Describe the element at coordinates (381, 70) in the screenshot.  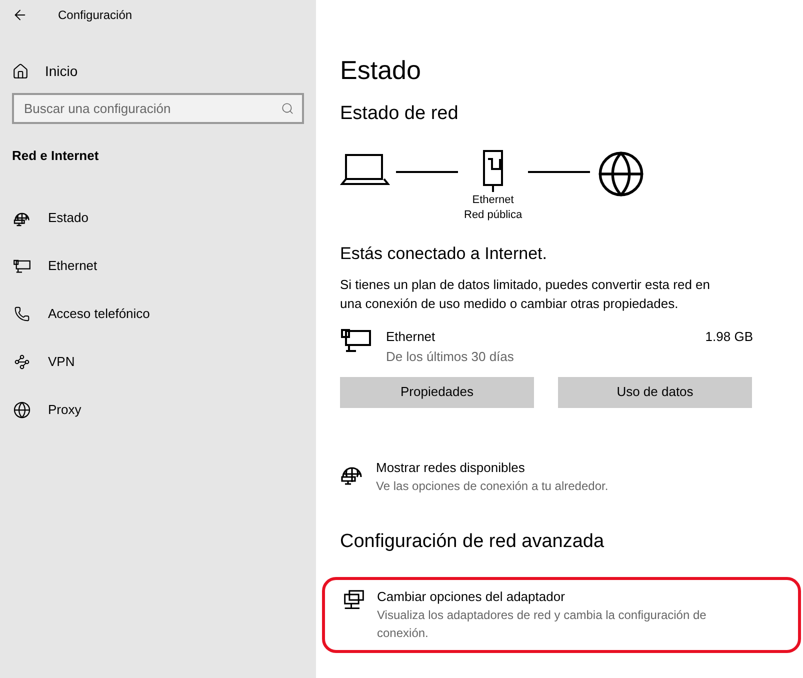
I see `page-title: Estado` at that location.